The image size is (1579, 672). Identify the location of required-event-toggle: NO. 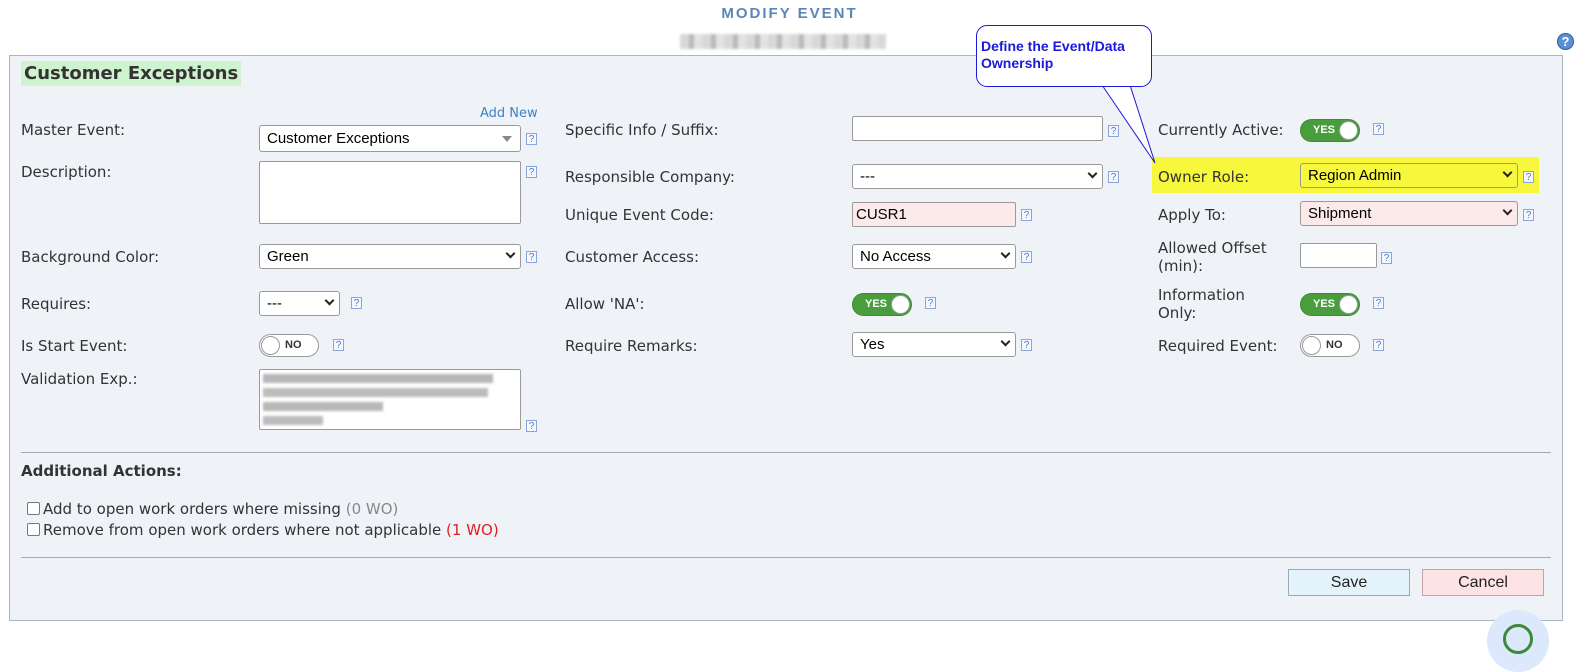
(1330, 345).